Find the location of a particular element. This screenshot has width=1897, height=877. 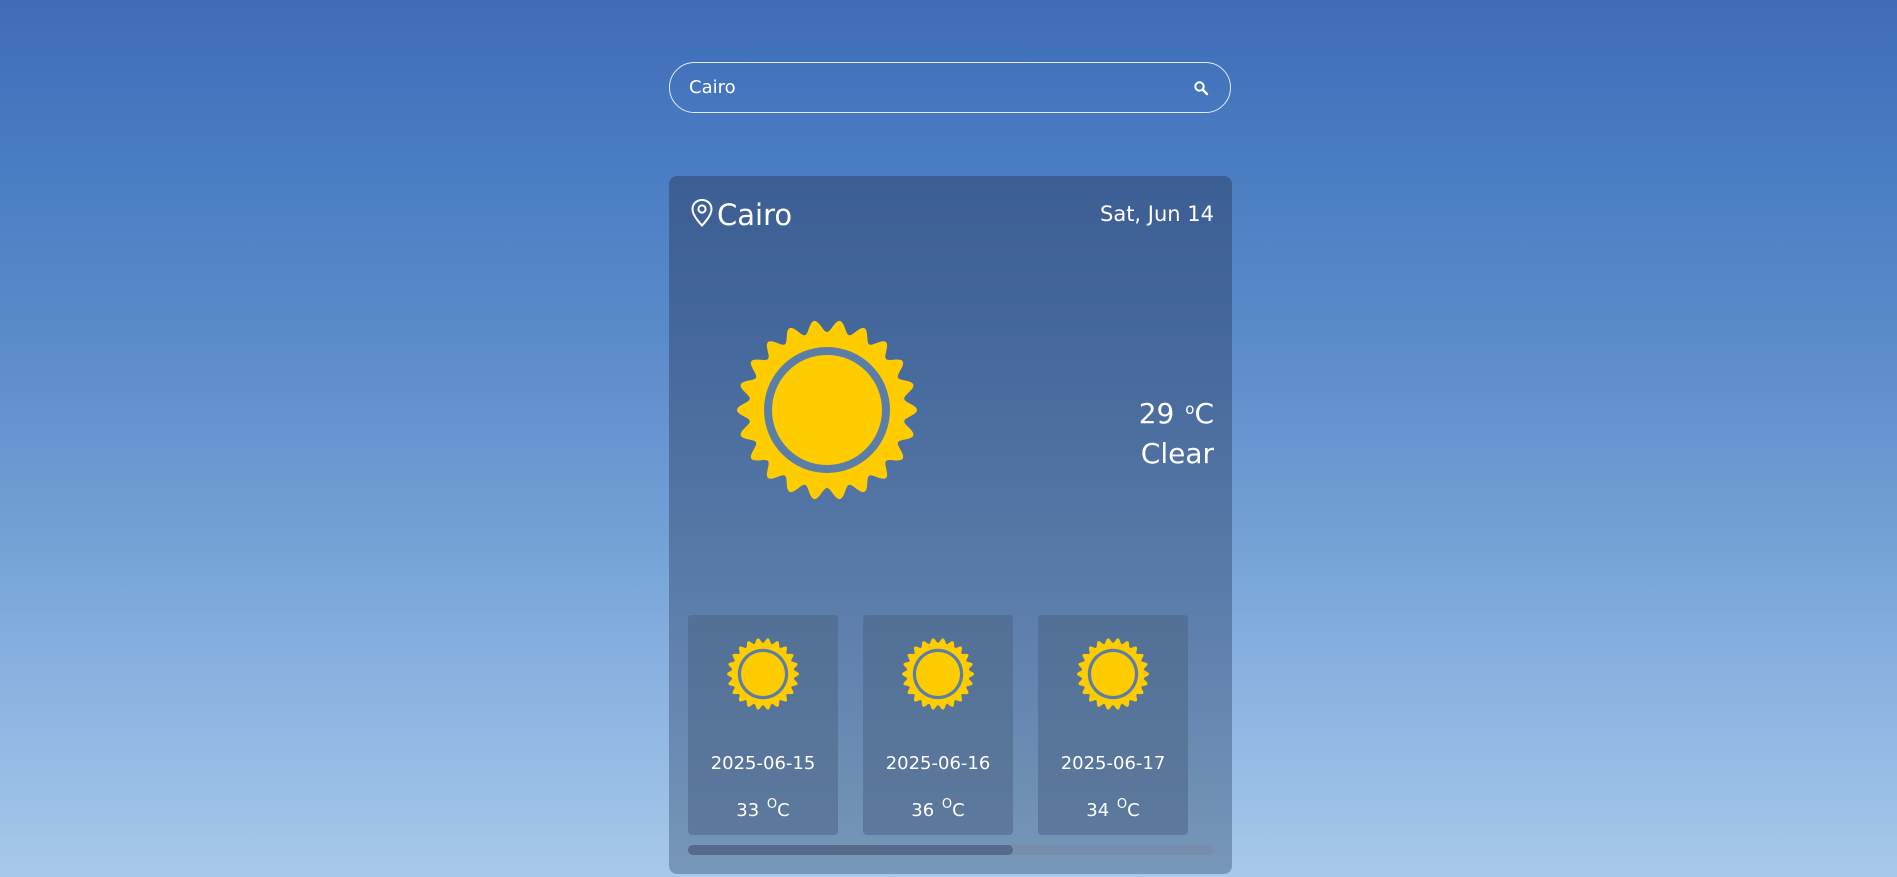

forecast-card: 2025-06-16 36 OC is located at coordinates (938, 725).